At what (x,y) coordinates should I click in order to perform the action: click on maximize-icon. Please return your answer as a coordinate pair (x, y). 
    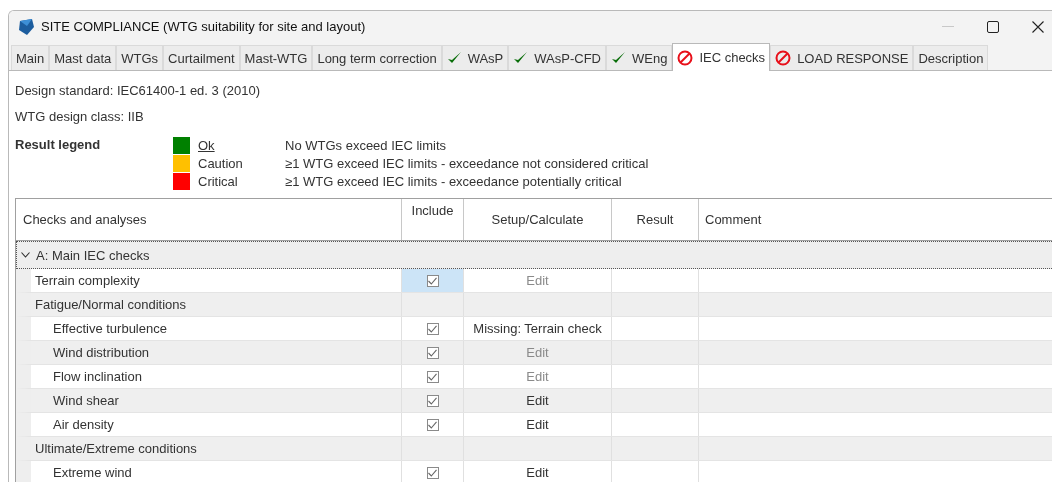
    Looking at the image, I should click on (993, 26).